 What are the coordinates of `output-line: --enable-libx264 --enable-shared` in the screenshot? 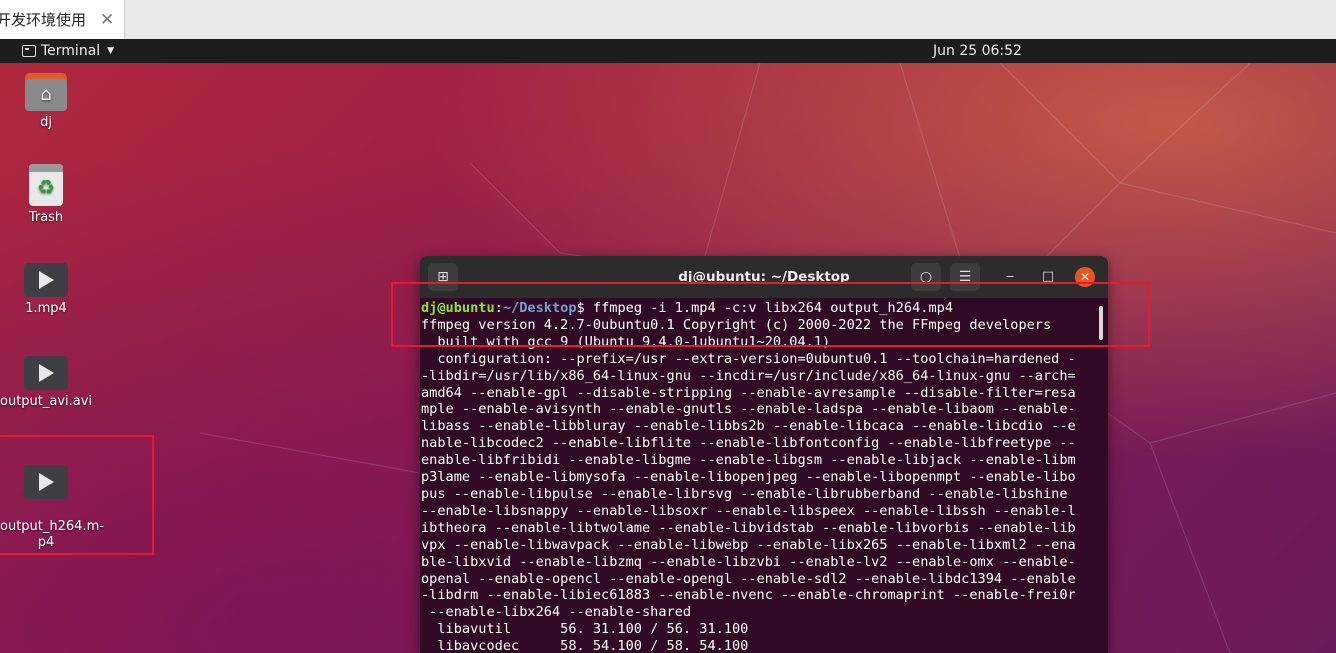 It's located at (560, 612).